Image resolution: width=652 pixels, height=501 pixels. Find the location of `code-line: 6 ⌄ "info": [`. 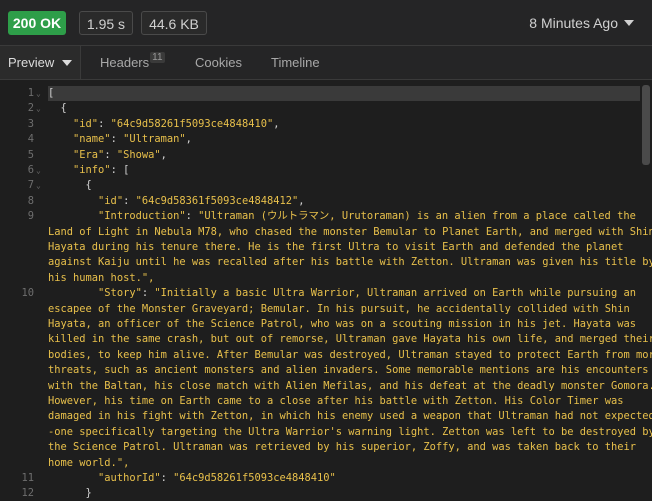

code-line: 6 ⌄ "info": [ is located at coordinates (326, 170).